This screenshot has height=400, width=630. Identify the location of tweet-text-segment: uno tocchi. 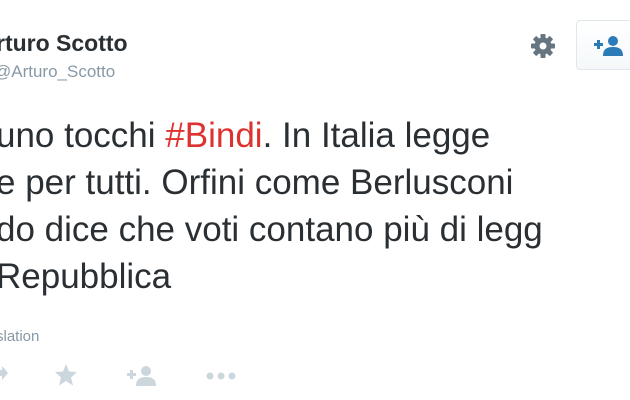
(83, 135).